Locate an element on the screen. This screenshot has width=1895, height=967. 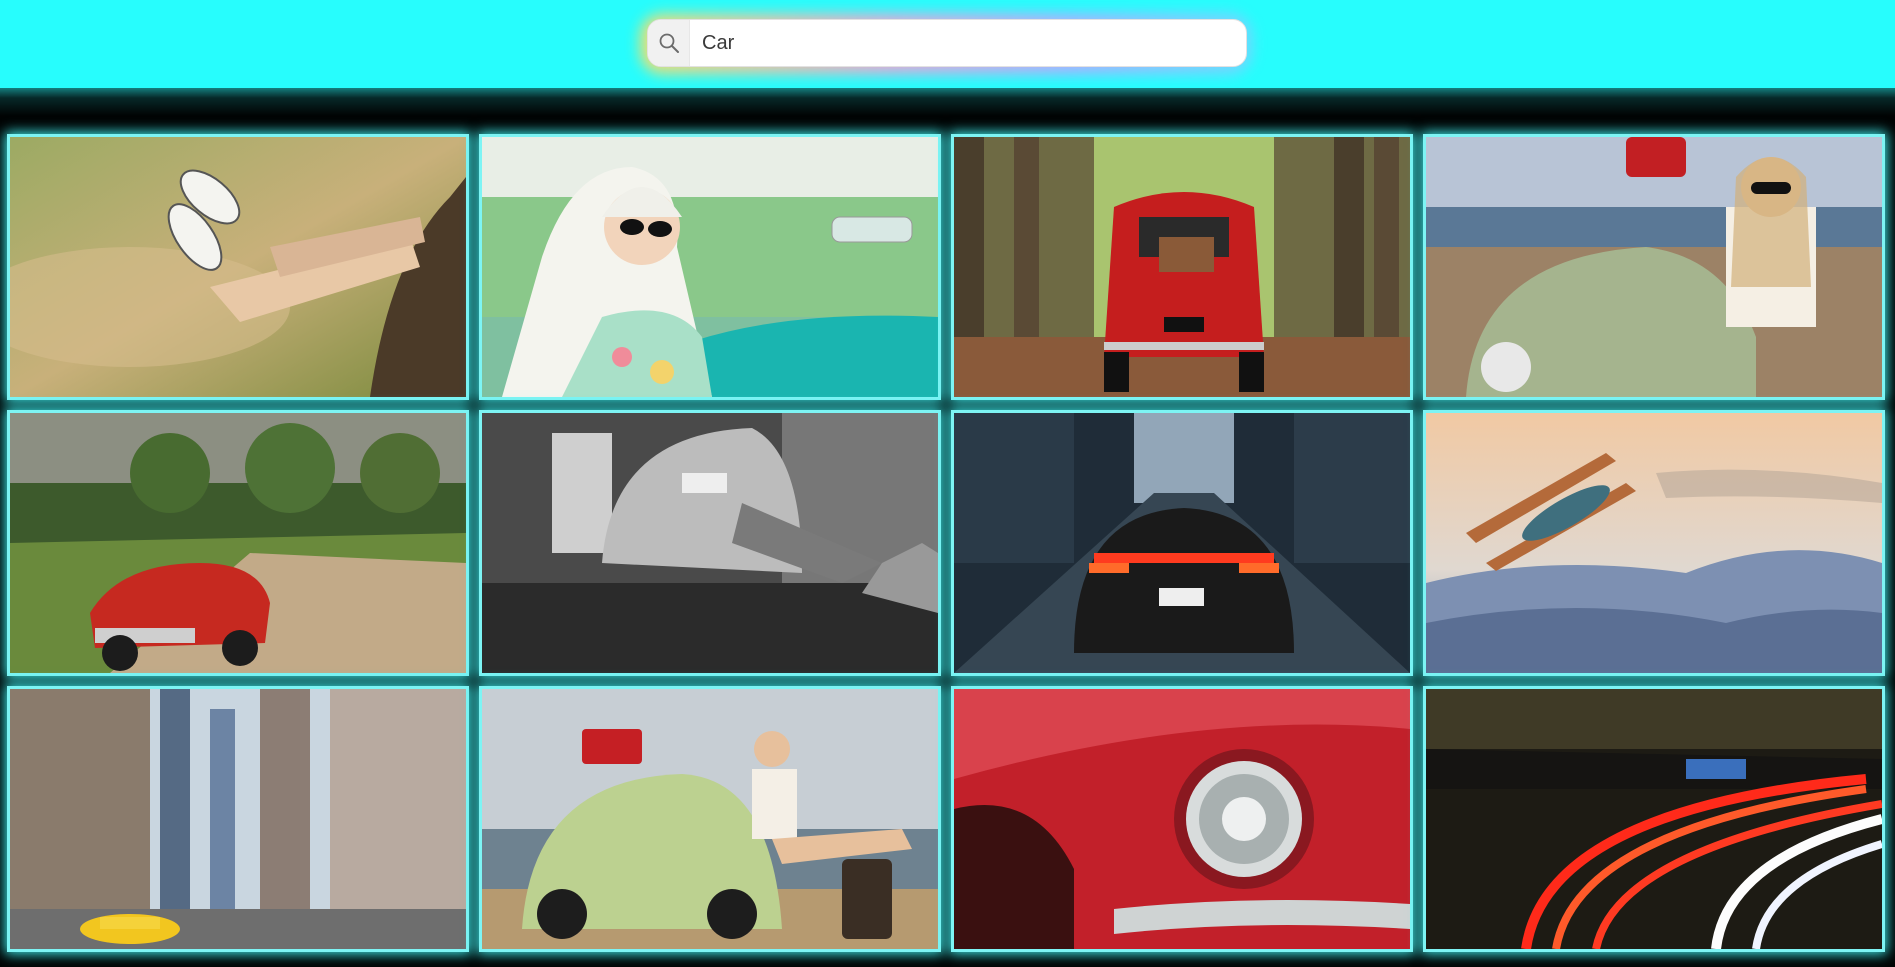
search-icon is located at coordinates (669, 43).